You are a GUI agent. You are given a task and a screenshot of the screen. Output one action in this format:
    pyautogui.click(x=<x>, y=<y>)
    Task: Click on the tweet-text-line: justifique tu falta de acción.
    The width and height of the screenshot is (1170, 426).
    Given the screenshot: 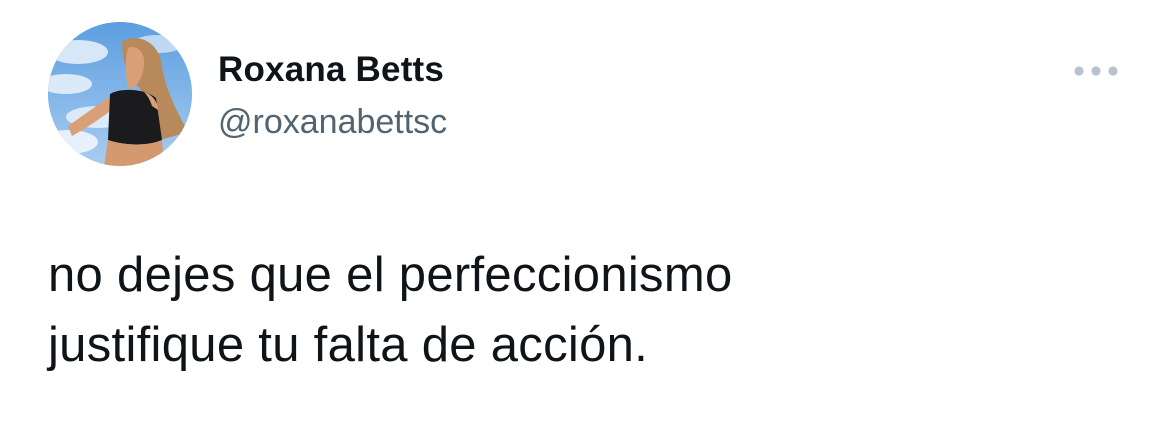 What is the action you would take?
    pyautogui.click(x=348, y=345)
    